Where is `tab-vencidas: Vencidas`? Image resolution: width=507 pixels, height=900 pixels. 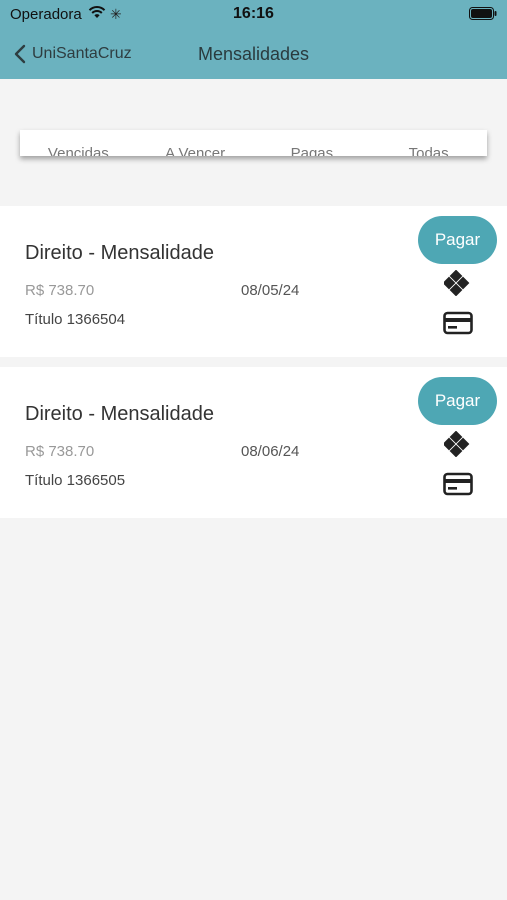 tab-vencidas: Vencidas is located at coordinates (78, 143).